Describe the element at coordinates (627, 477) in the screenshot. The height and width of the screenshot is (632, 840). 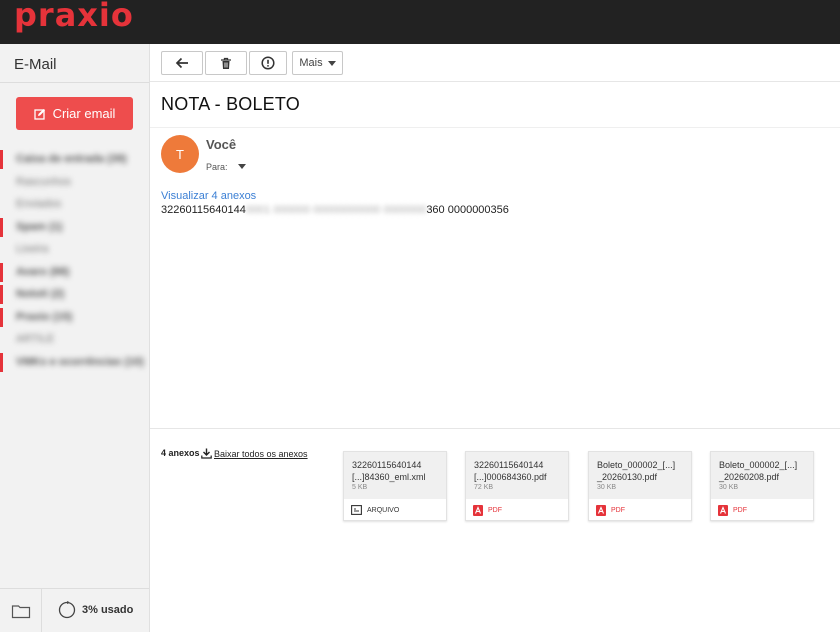
I see `attachment-name: _20260130.pdf` at that location.